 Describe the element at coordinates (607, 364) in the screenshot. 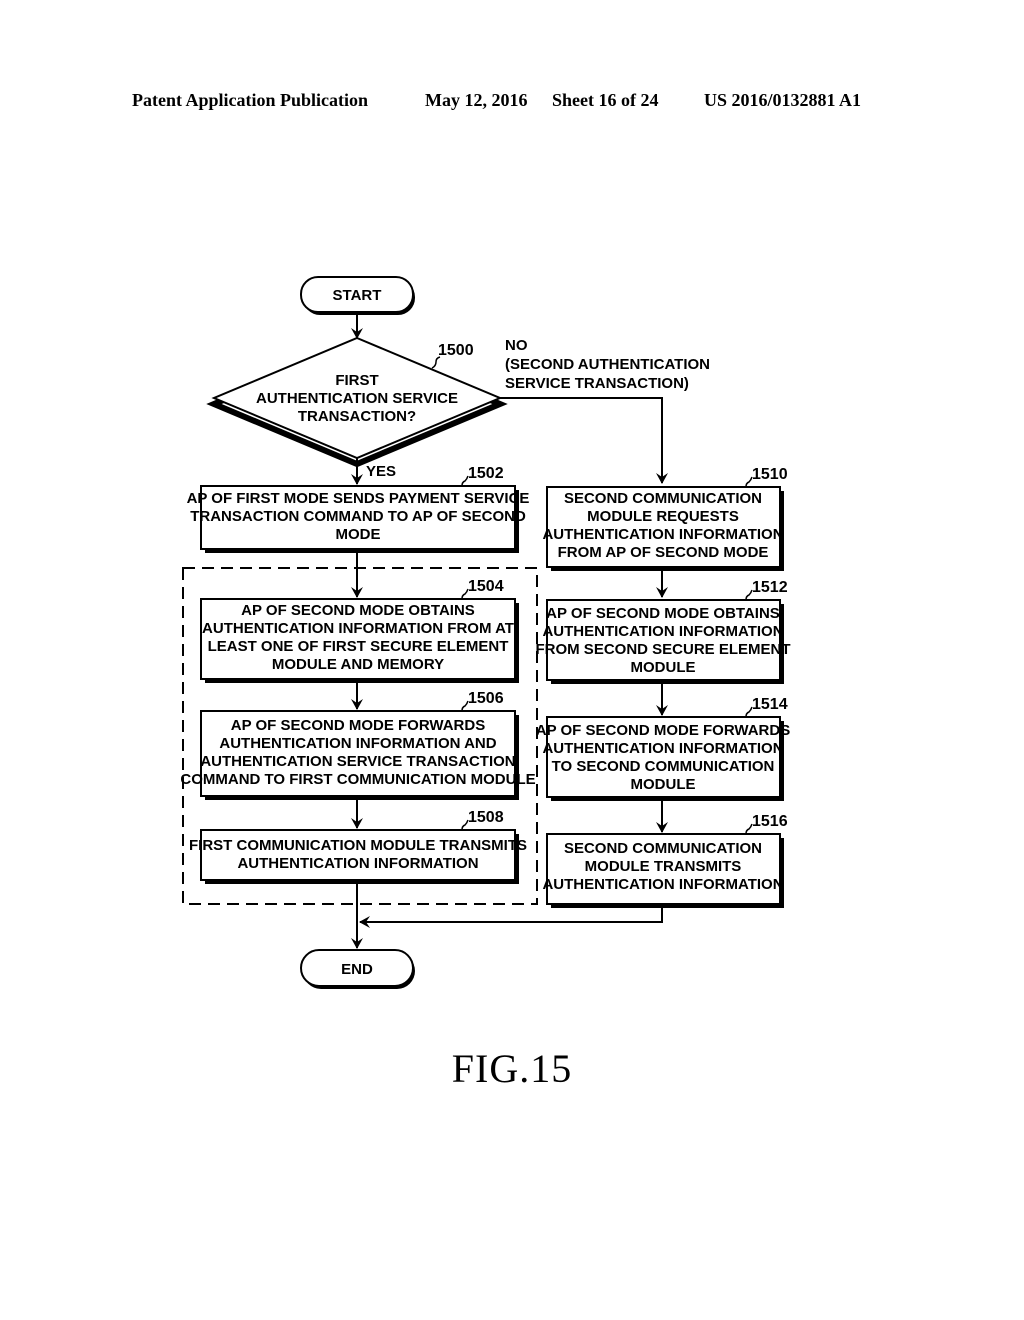

I see `no-label-2: (SECOND AUTHENTICATION` at that location.